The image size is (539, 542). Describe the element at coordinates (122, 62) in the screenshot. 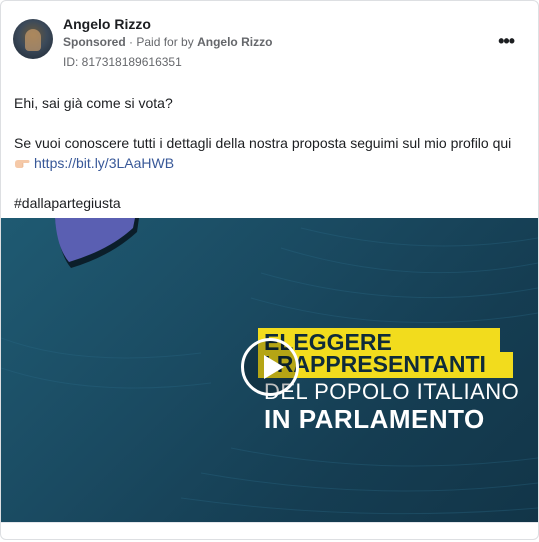

I see `ad-id: ID: 817318189616351` at that location.